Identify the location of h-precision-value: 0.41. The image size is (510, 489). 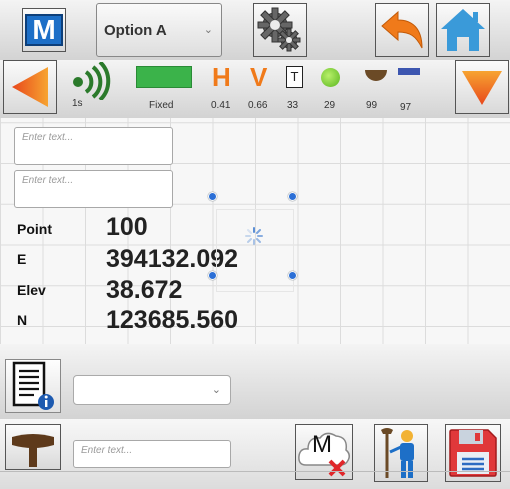
(221, 105).